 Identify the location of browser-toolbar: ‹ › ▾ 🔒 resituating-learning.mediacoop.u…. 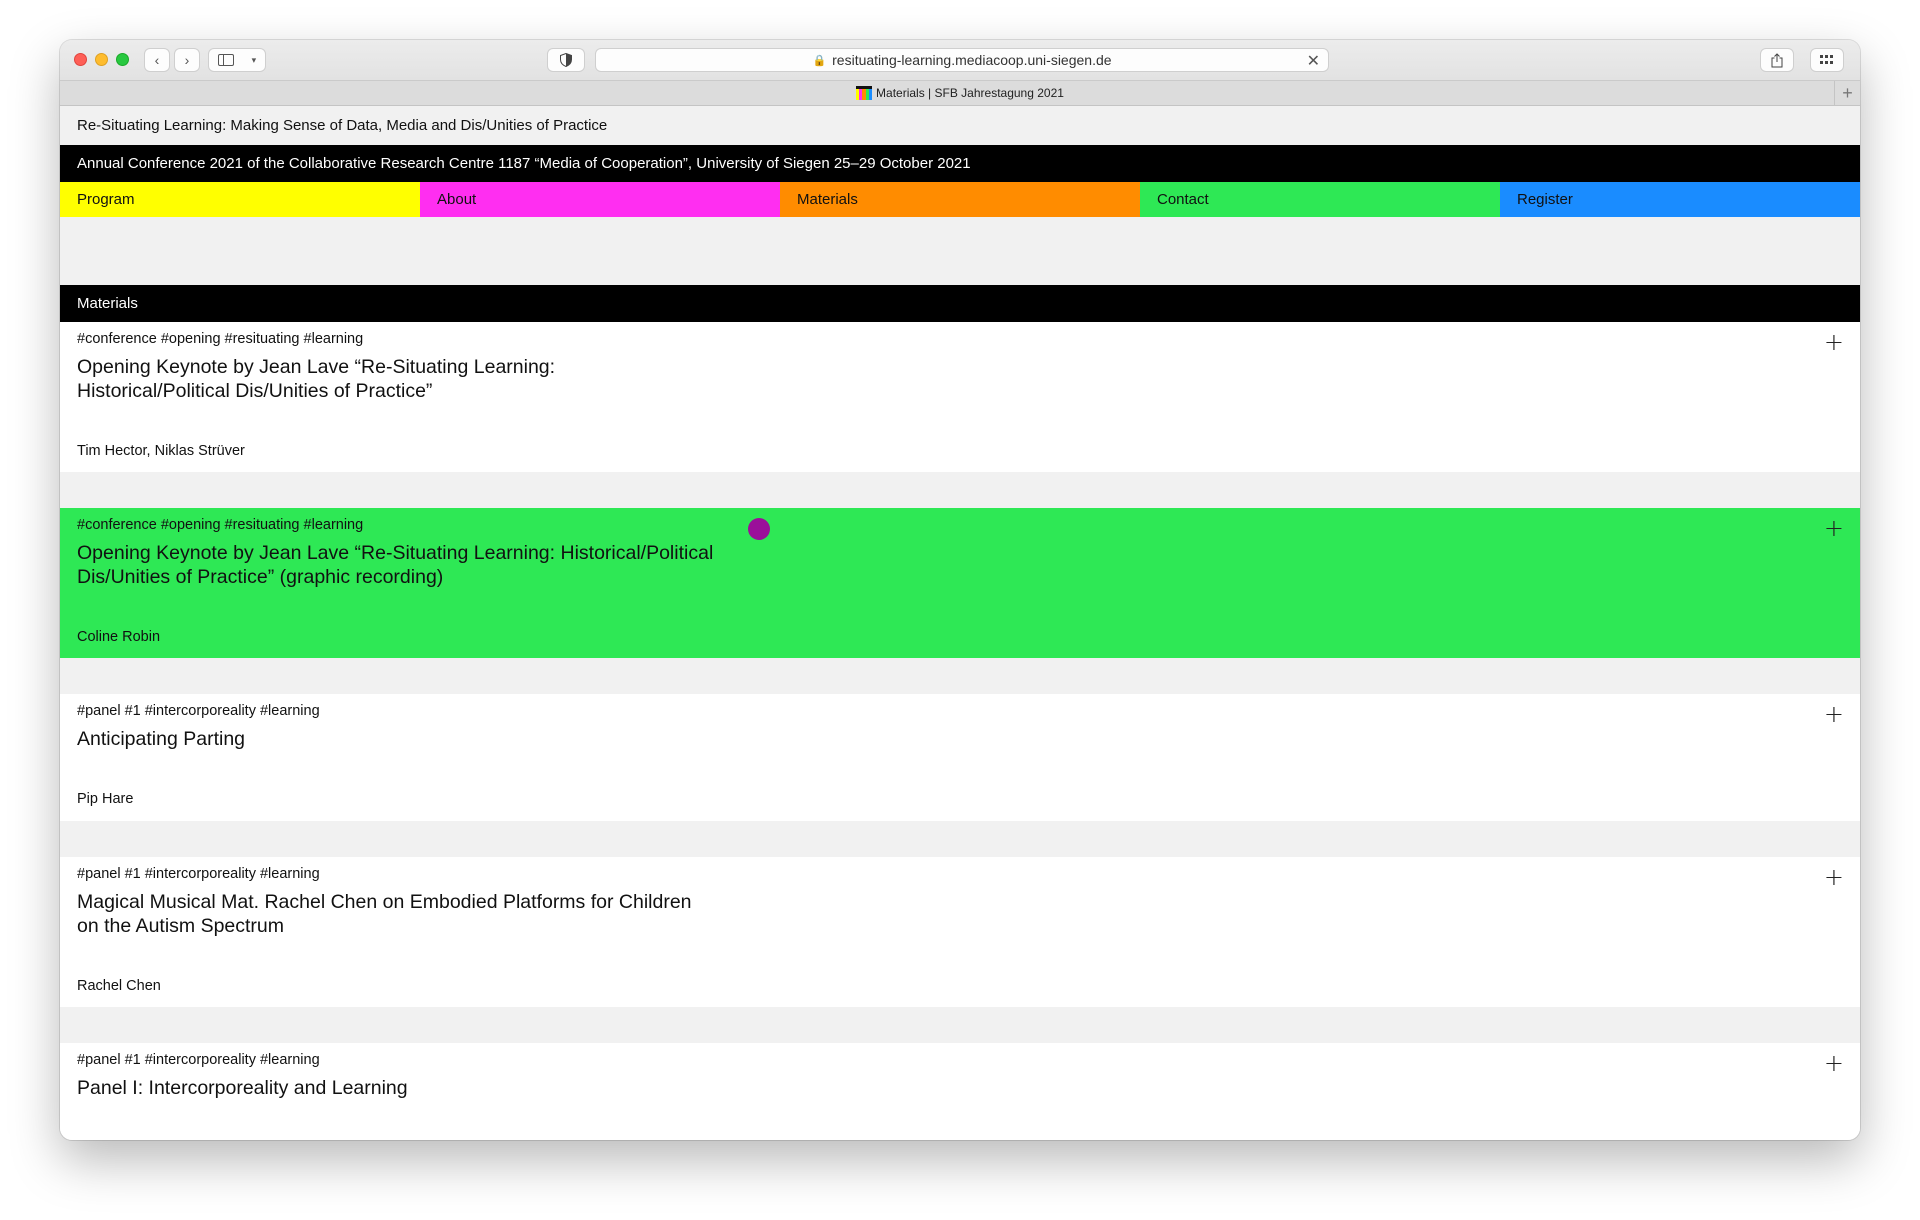
(960, 60).